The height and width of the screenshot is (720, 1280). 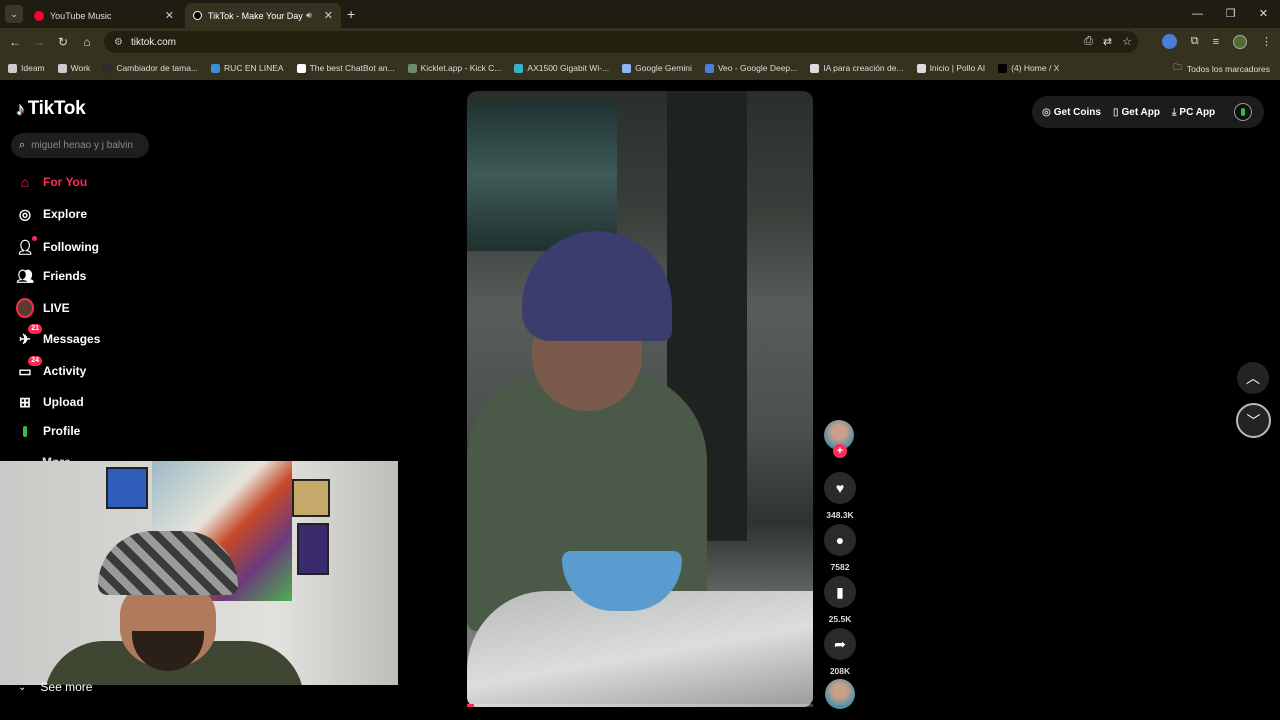 What do you see at coordinates (263, 15) in the screenshot?
I see `tab-tiktok: TikTok - Make Your Day 🔊︎ ✕` at bounding box center [263, 15].